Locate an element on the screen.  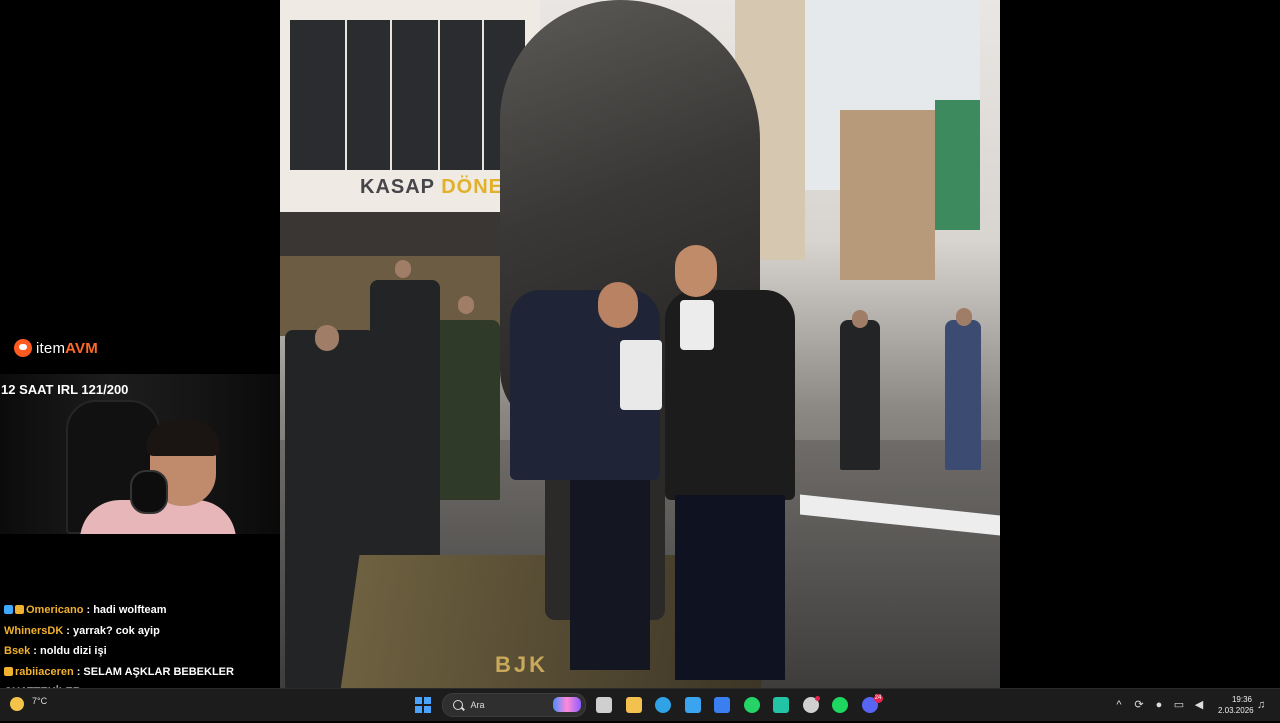
edge-icon is located at coordinates (663, 705).